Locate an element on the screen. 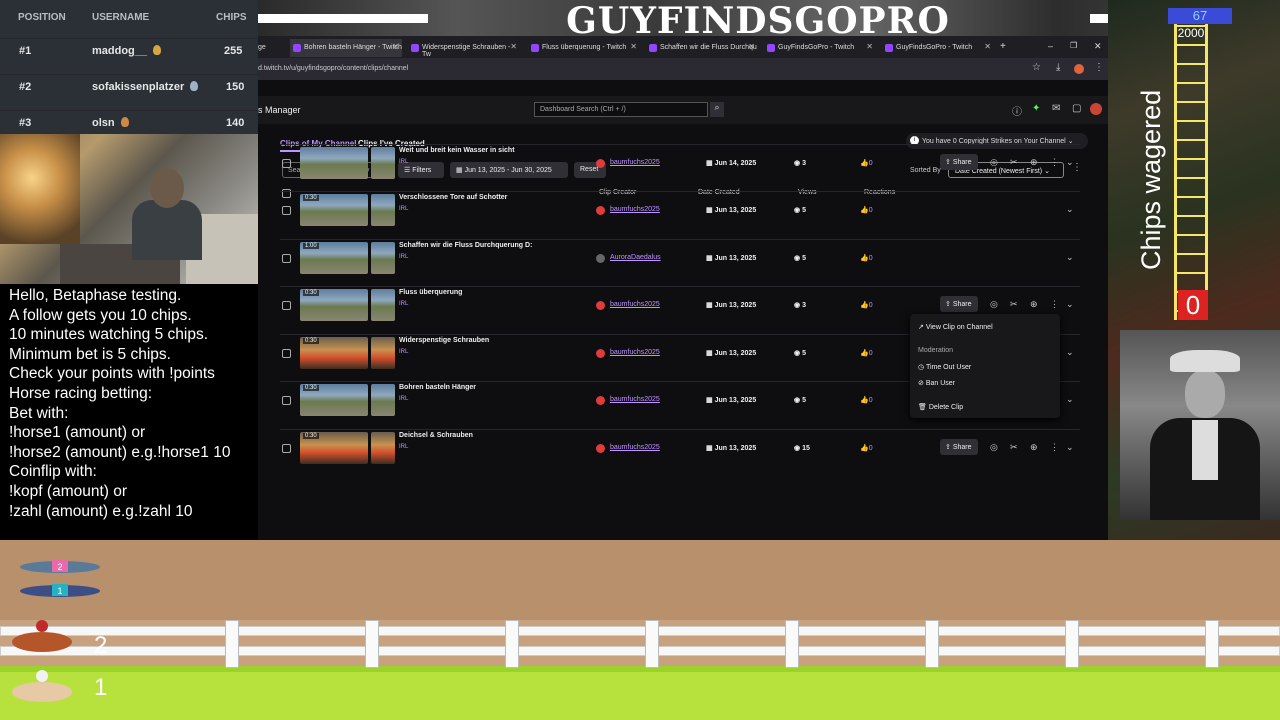 This screenshot has height=720, width=1280. row-chips: 140 is located at coordinates (235, 123).